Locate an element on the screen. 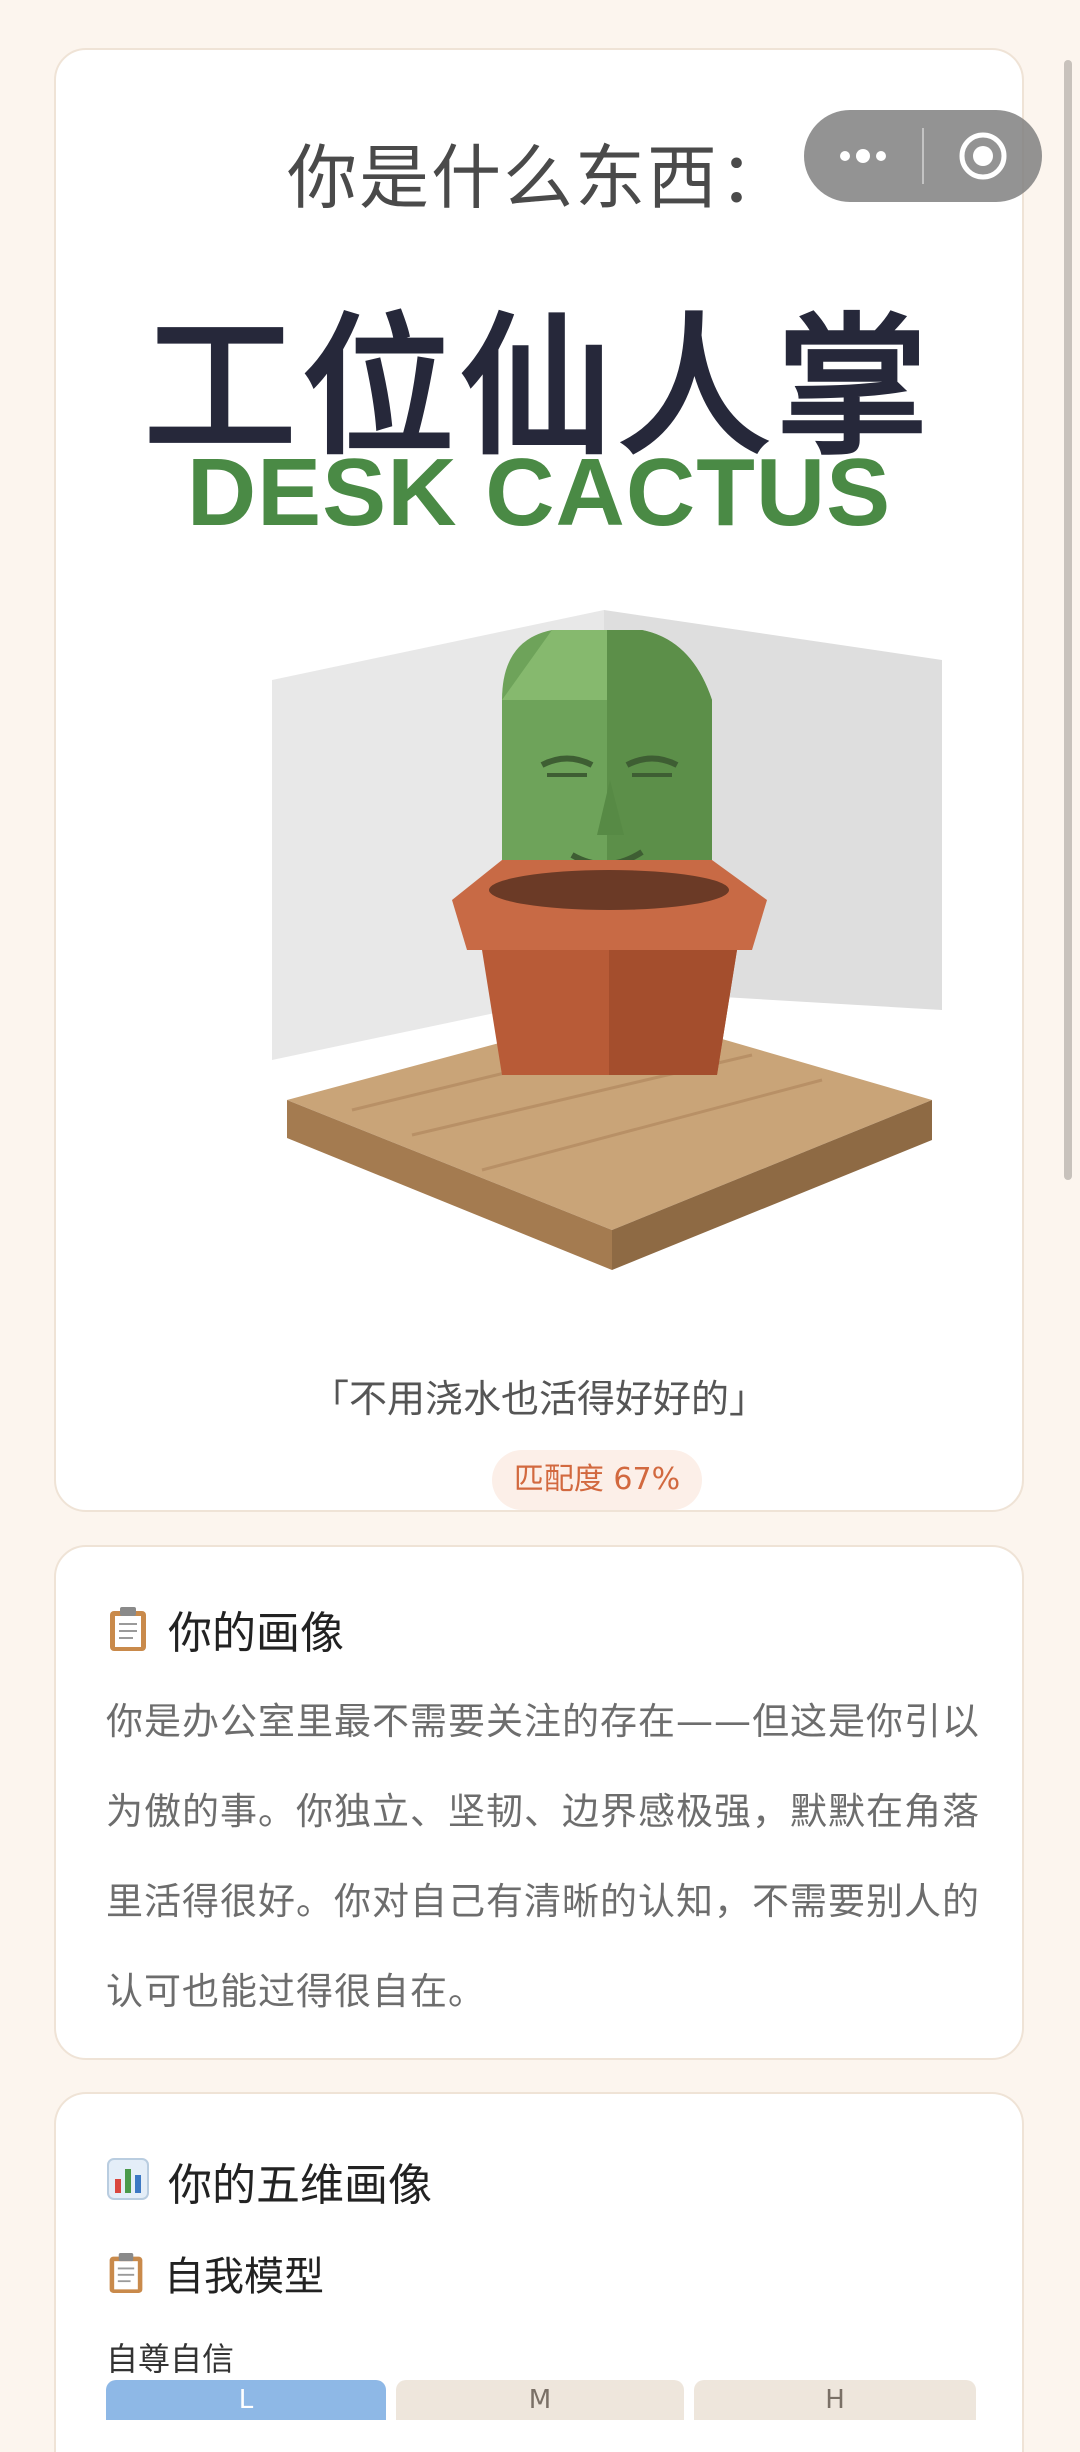 The width and height of the screenshot is (1080, 2452). dimensions-title: 你的五维画像 is located at coordinates (300, 2185).